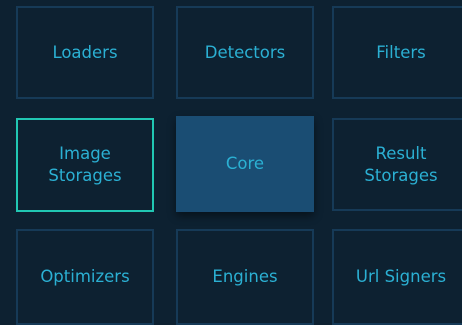 Image resolution: width=462 pixels, height=325 pixels. Describe the element at coordinates (401, 276) in the screenshot. I see `url-signers-label: Url Signers` at that location.